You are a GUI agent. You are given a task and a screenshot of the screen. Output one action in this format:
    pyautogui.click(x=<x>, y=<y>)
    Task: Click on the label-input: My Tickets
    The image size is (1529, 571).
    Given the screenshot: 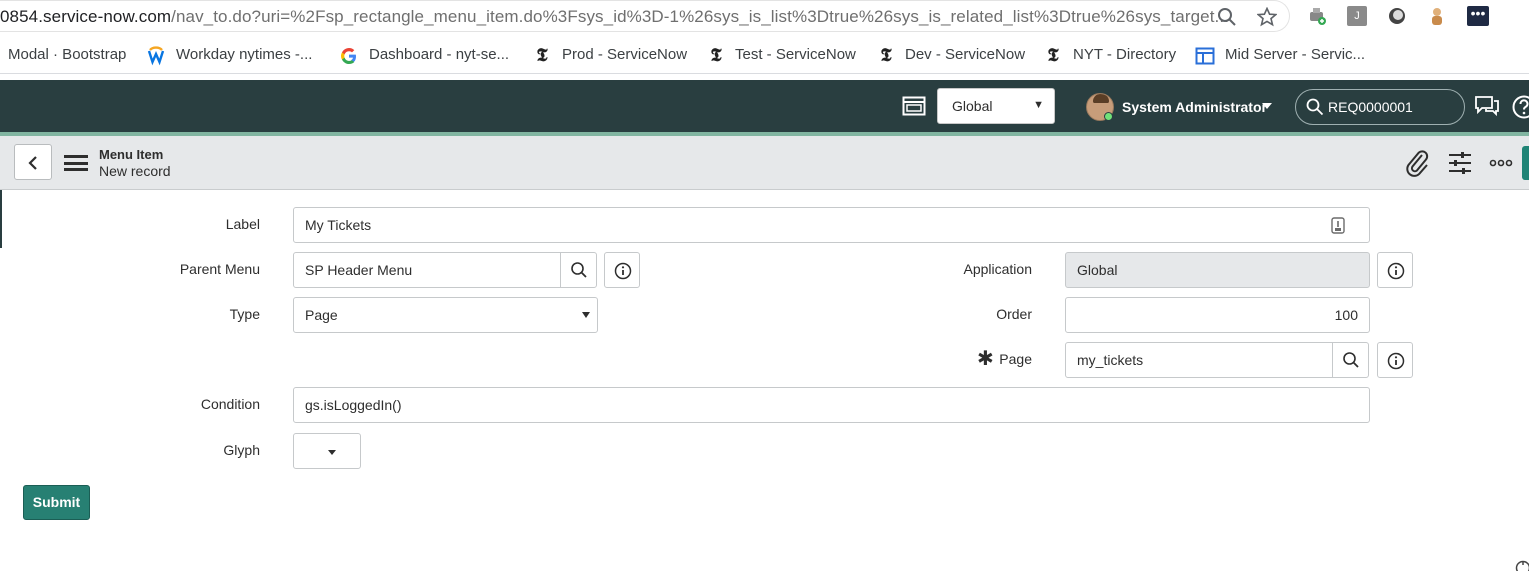 What is the action you would take?
    pyautogui.click(x=831, y=225)
    